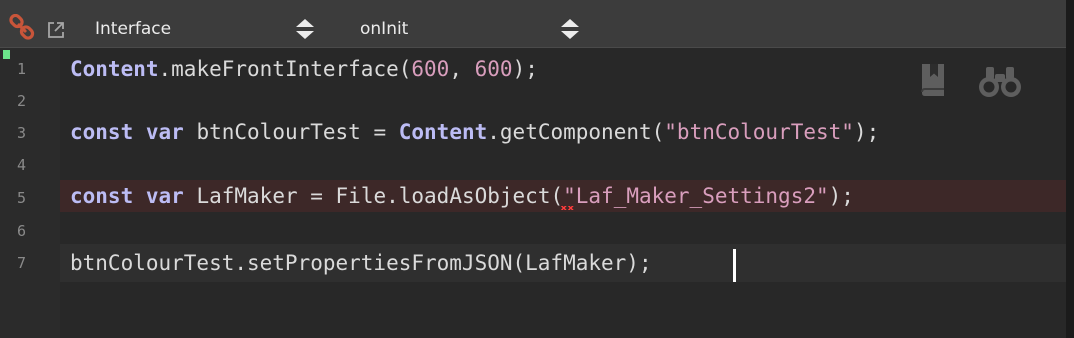 The width and height of the screenshot is (1074, 338). Describe the element at coordinates (22, 231) in the screenshot. I see `line-number: 6` at that location.